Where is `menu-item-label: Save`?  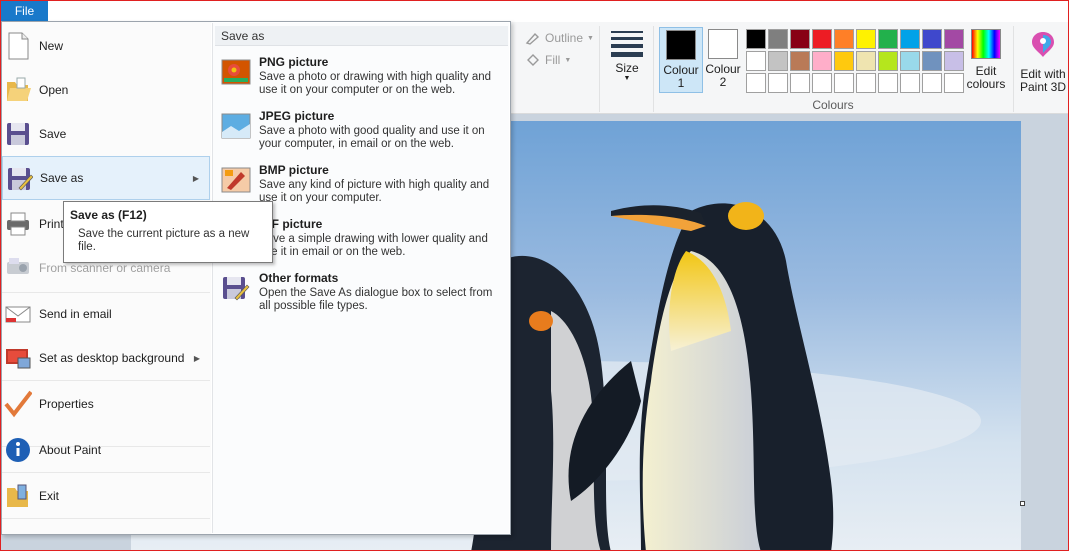
menu-item-label: Save is located at coordinates (53, 134).